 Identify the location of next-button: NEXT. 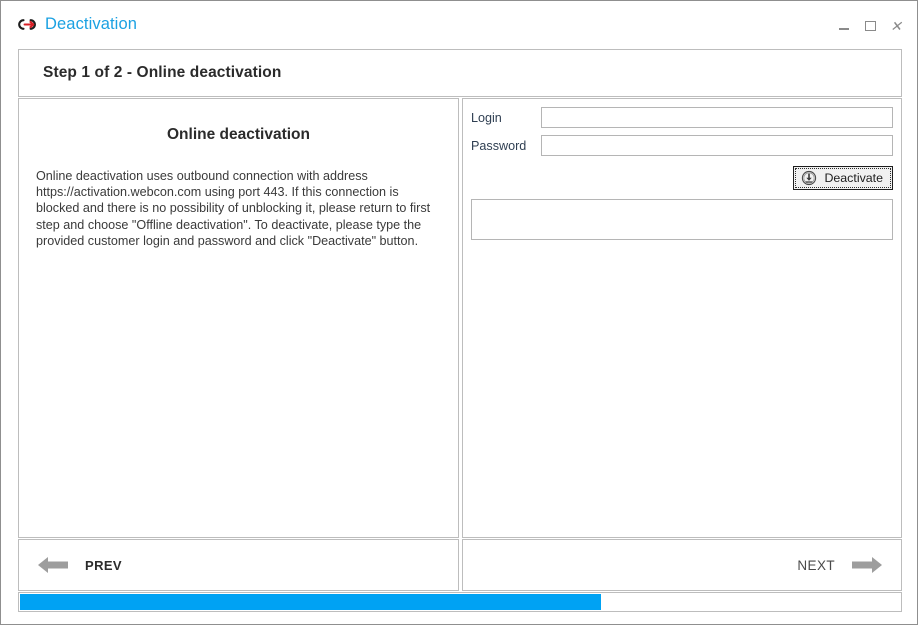
(849, 565).